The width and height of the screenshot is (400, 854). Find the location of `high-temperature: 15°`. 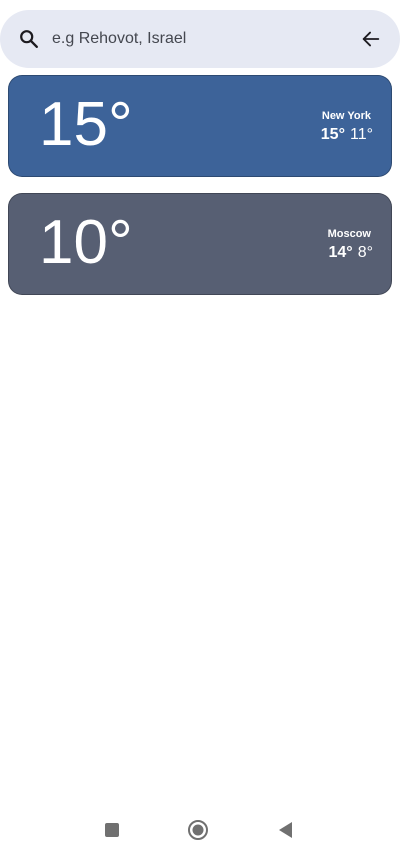

high-temperature: 15° is located at coordinates (332, 134).